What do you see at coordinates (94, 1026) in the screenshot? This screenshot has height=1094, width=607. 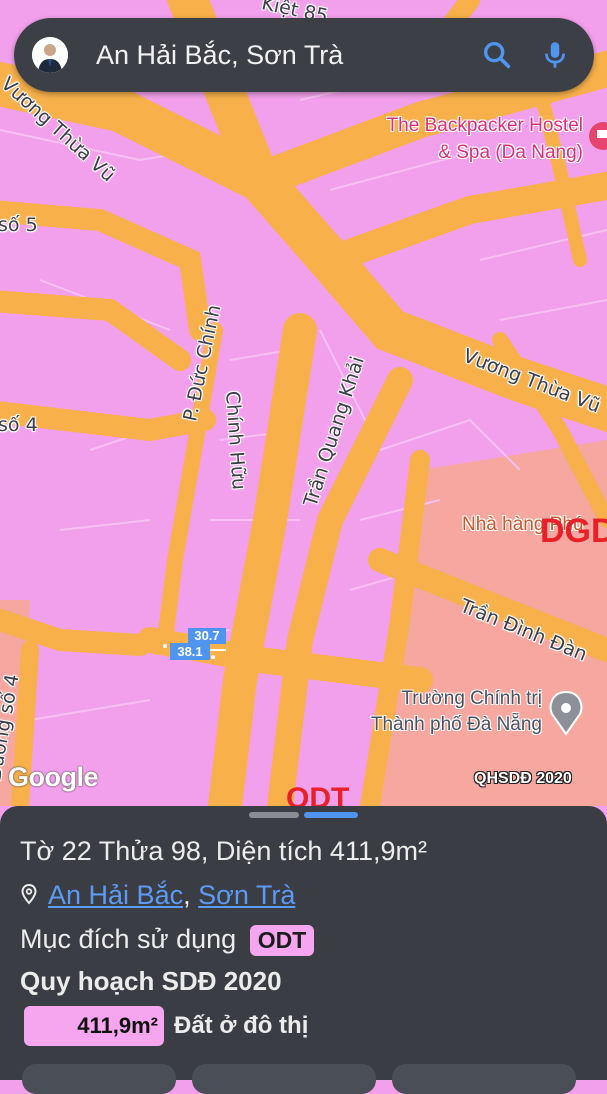 I see `plan-area-badge: 411,9m²` at bounding box center [94, 1026].